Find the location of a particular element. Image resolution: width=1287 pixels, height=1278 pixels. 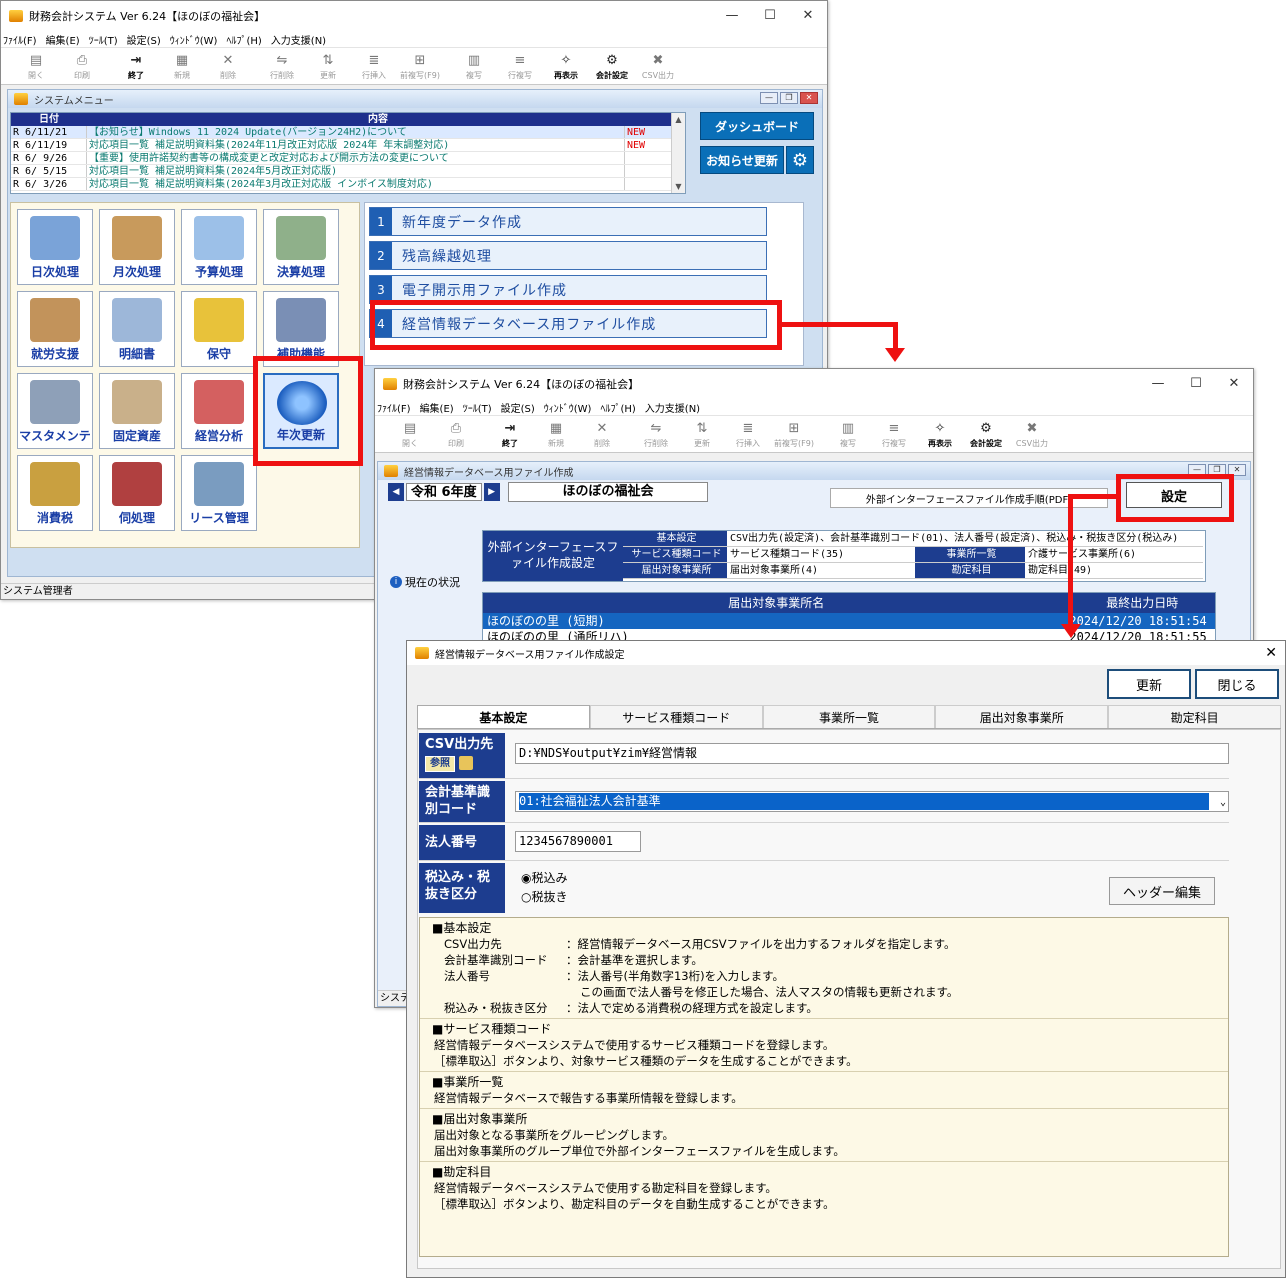

tab-office-list: 事業所一覧 is located at coordinates (849, 716).